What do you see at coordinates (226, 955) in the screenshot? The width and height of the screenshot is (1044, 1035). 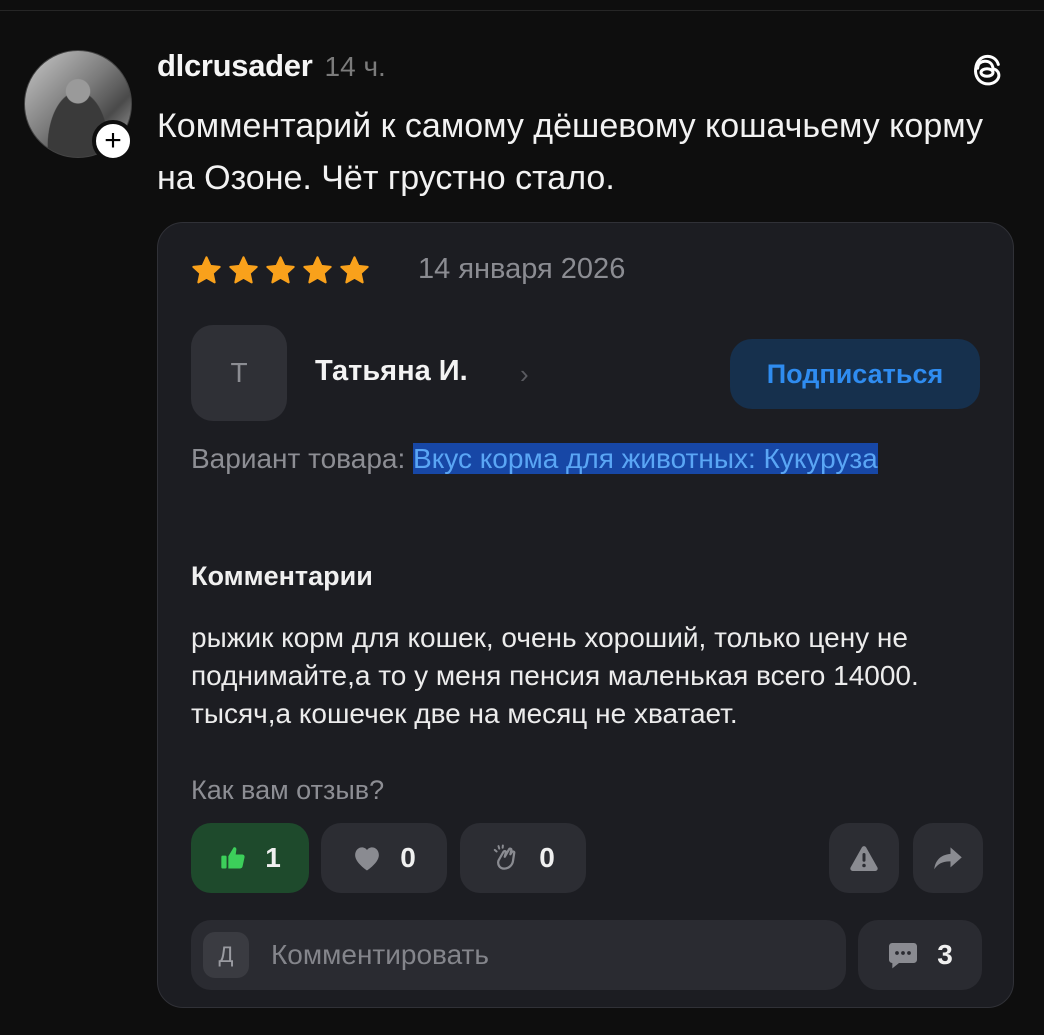 I see `input-avatar: Д` at bounding box center [226, 955].